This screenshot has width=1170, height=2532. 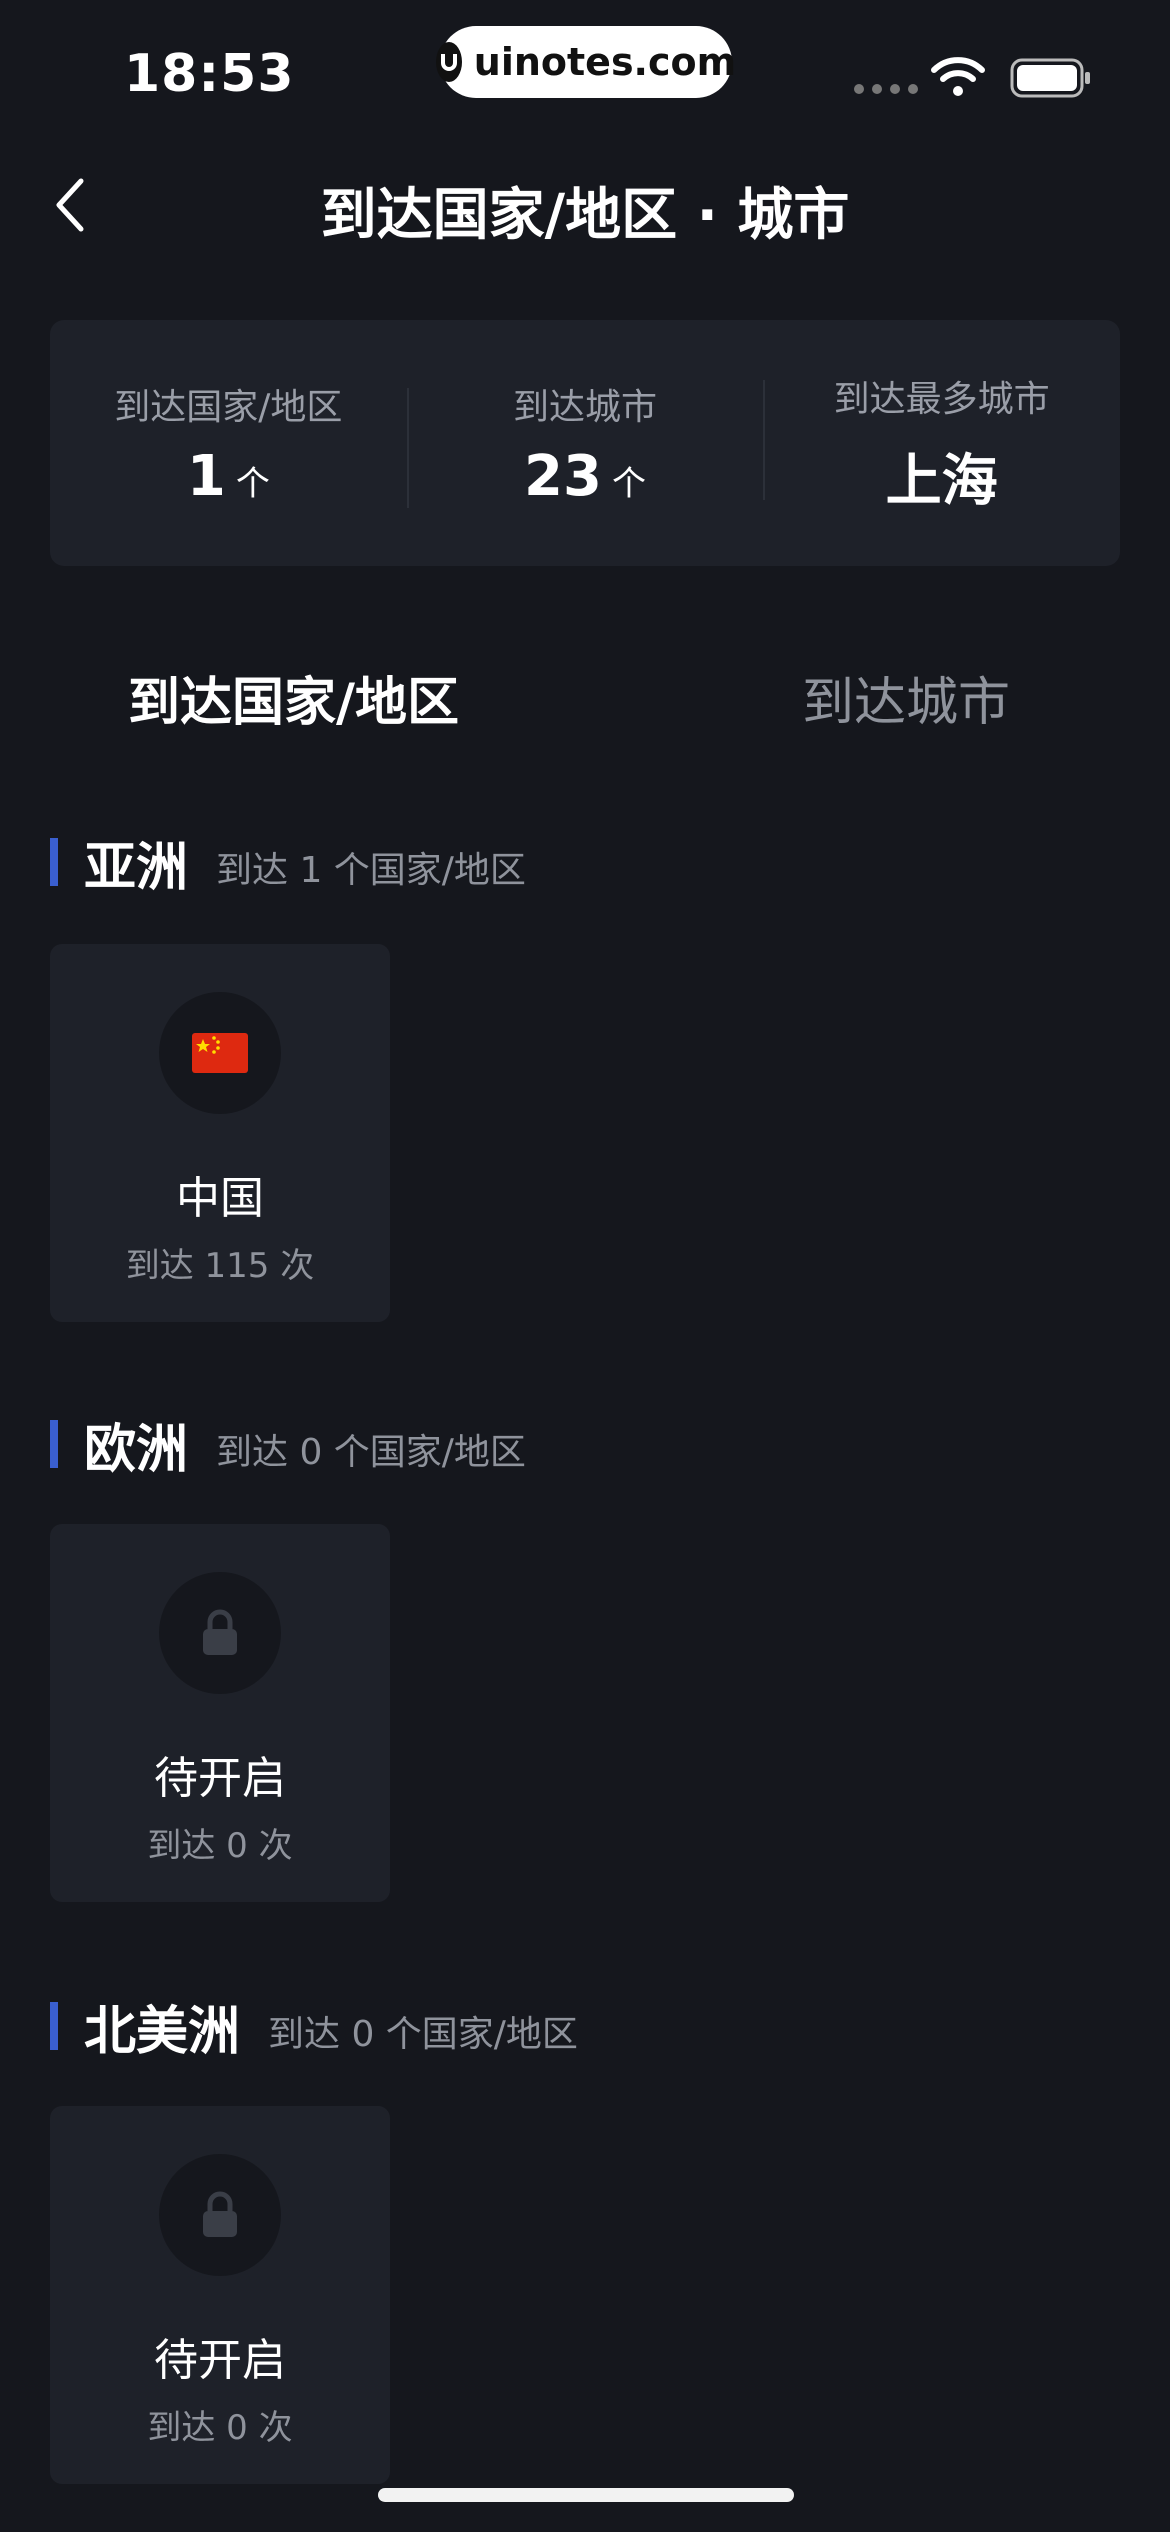 I want to click on tab-label: 到达城市, so click(x=906, y=703).